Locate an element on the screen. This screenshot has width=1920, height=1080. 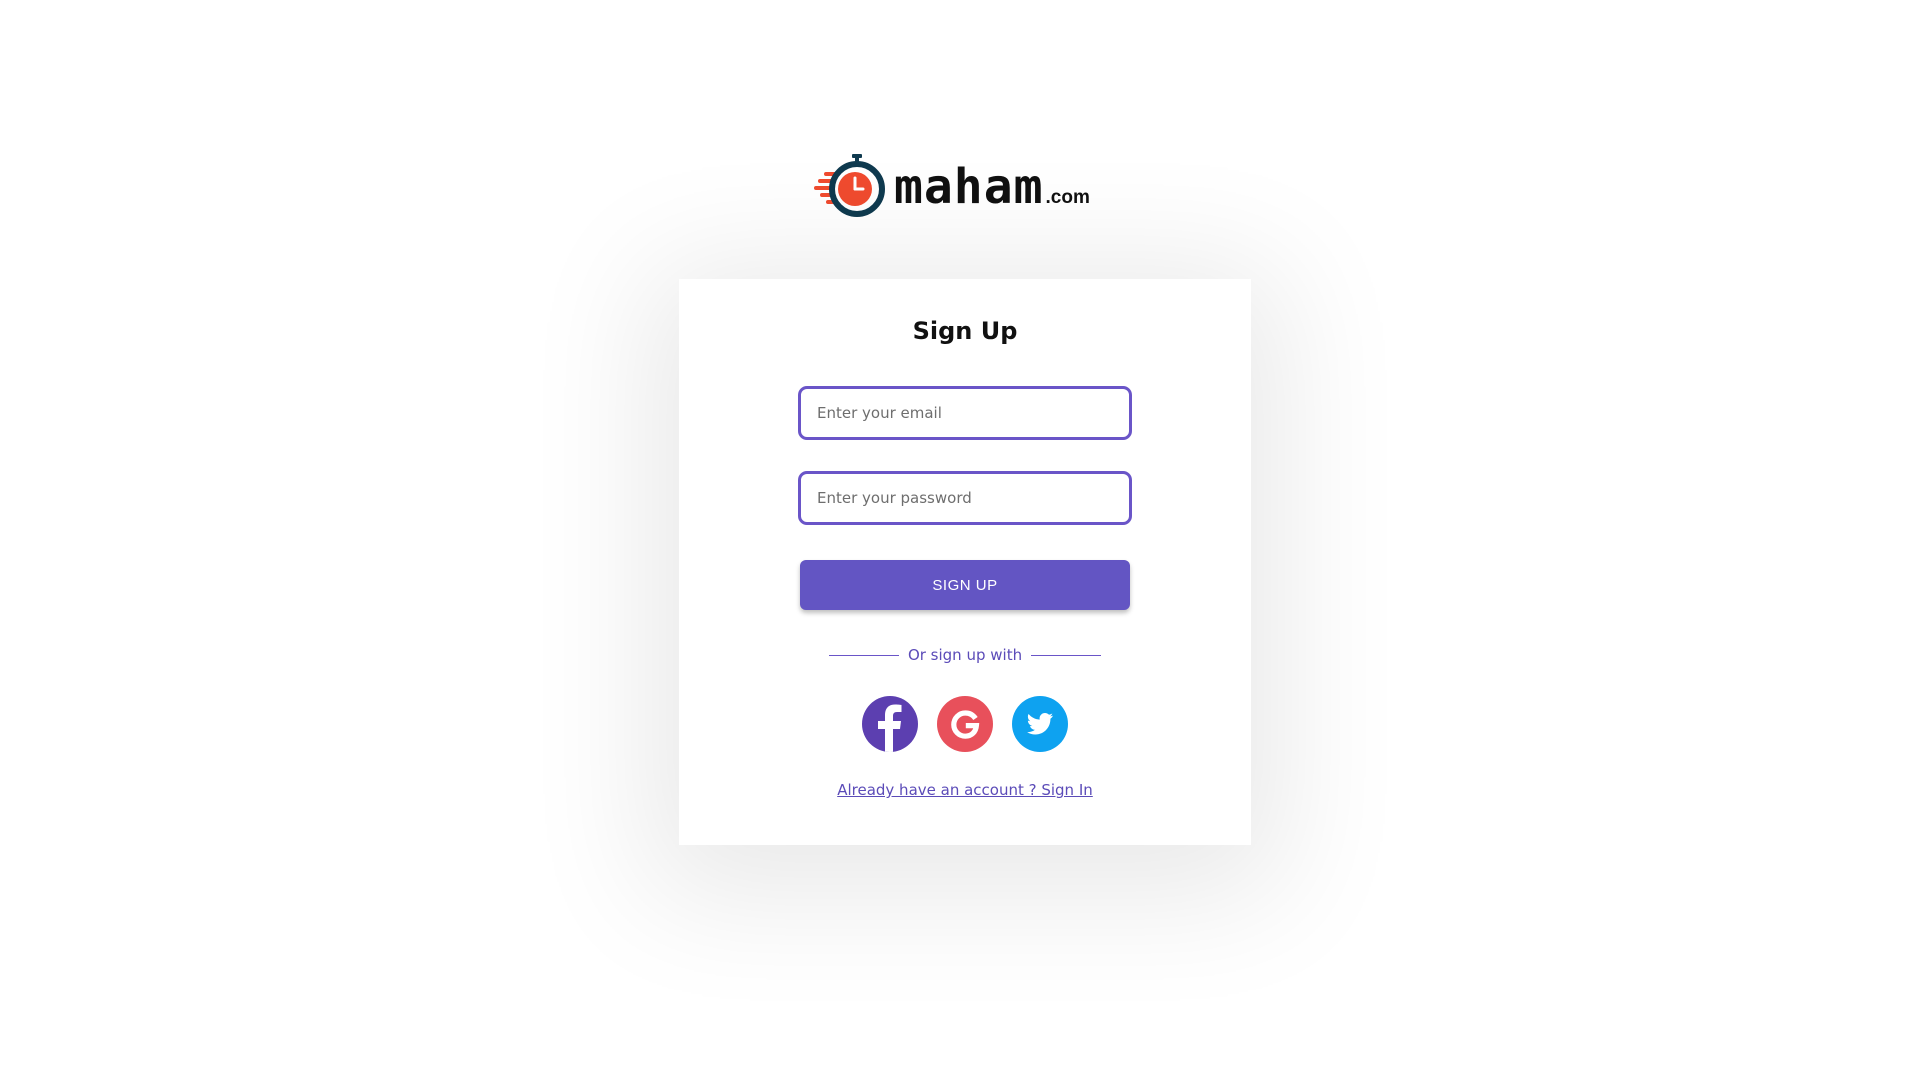
google-icon is located at coordinates (965, 724).